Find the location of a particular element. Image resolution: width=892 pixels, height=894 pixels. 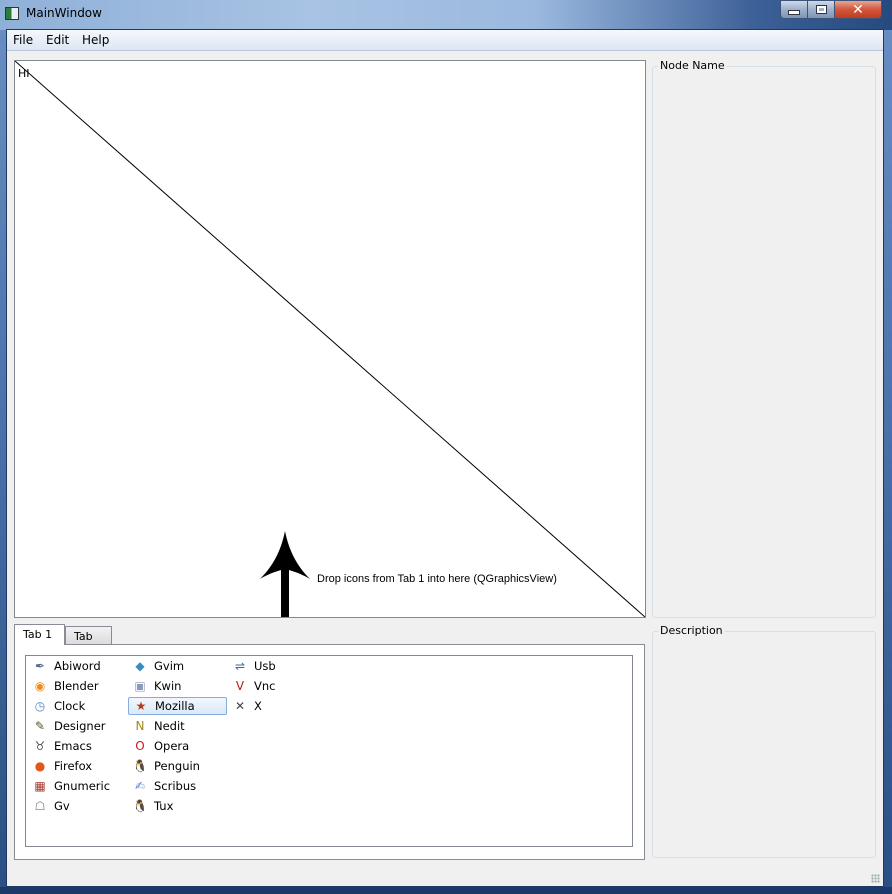

list-item-label: Gvim is located at coordinates (169, 666).